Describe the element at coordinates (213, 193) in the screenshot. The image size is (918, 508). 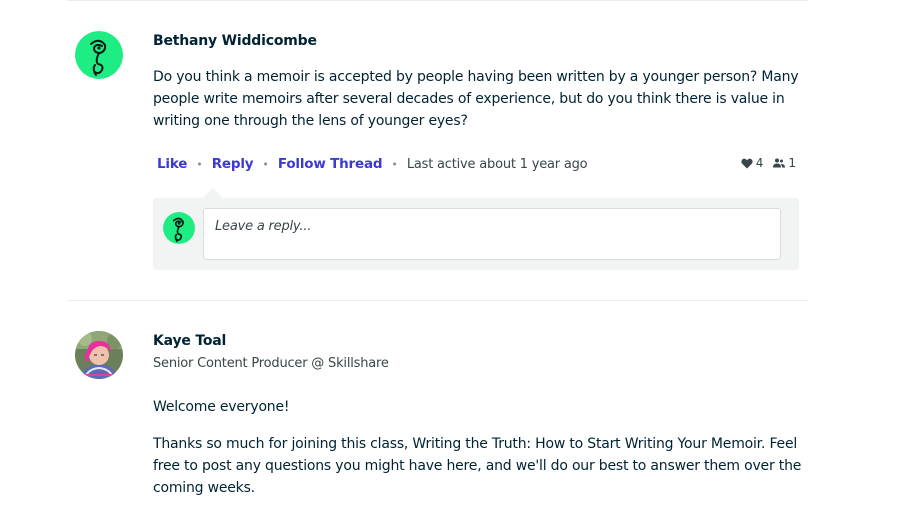
I see `reply-box-notch` at that location.